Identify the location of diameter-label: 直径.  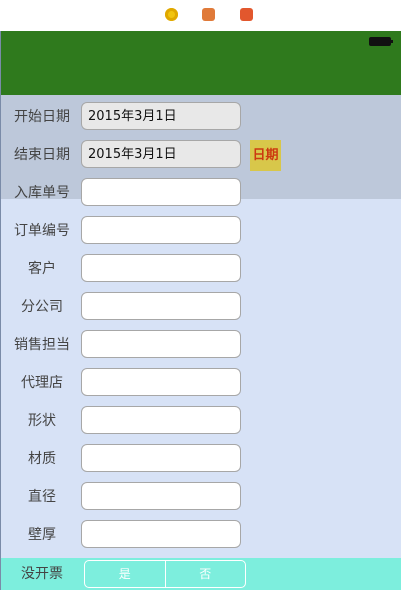
(42, 497).